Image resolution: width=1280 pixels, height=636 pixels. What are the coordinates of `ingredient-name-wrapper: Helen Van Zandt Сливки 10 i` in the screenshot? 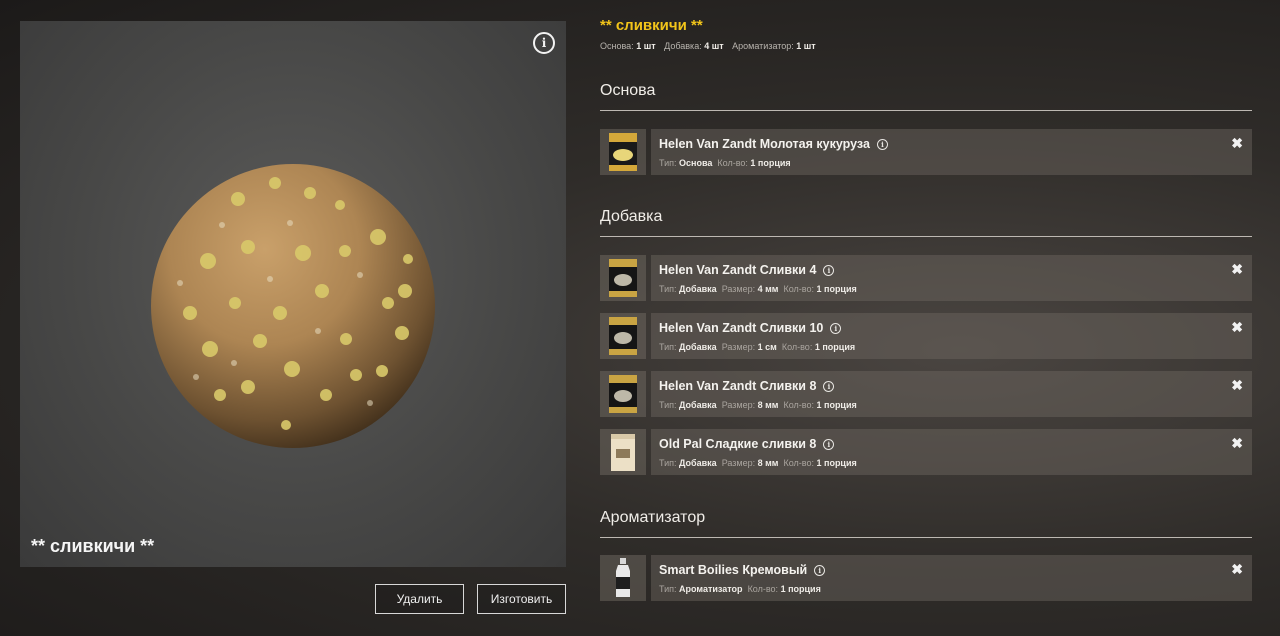 It's located at (750, 328).